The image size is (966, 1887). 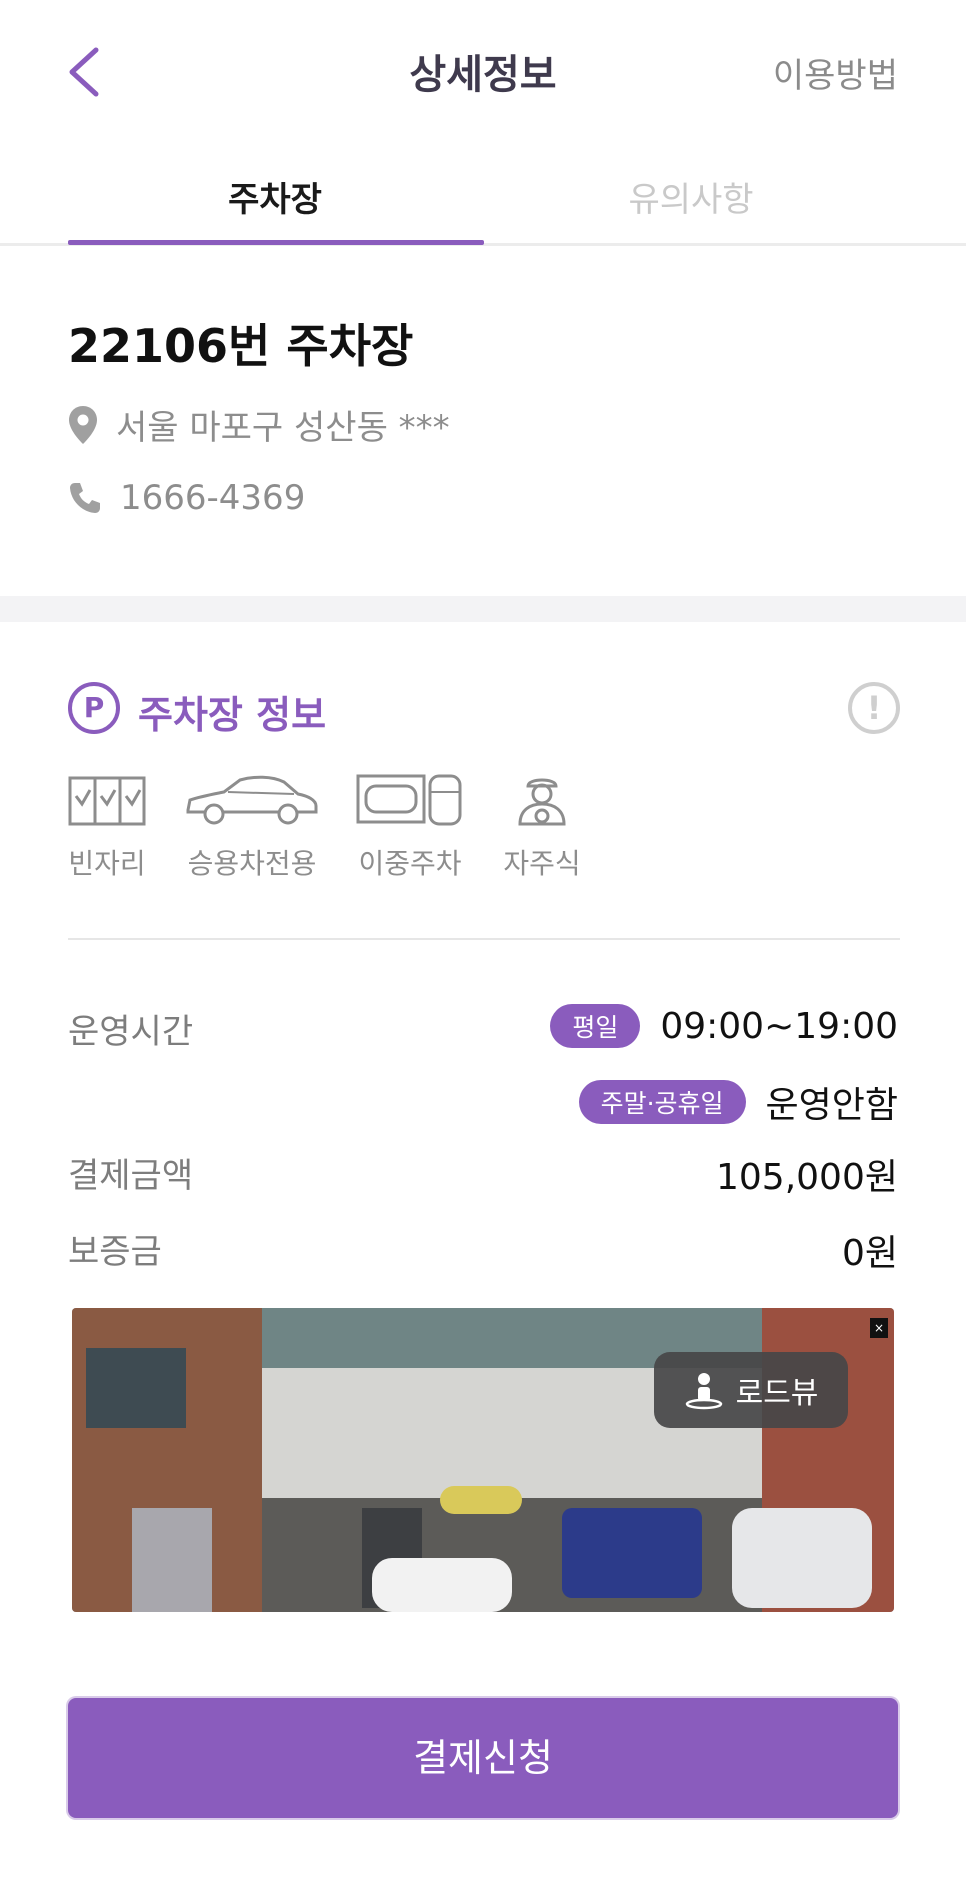 I want to click on address-text: 서울 마포구 성산동 ***, so click(x=283, y=428).